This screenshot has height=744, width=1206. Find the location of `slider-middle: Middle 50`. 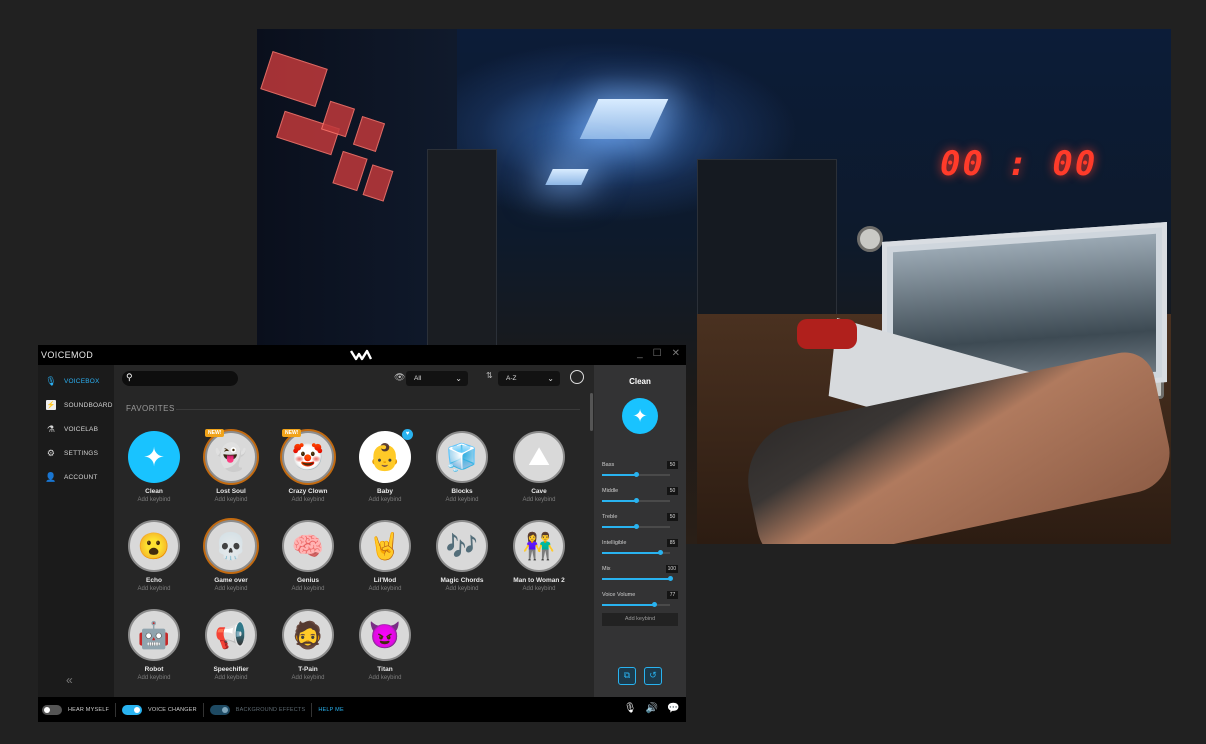

slider-middle: Middle 50 is located at coordinates (640, 498).